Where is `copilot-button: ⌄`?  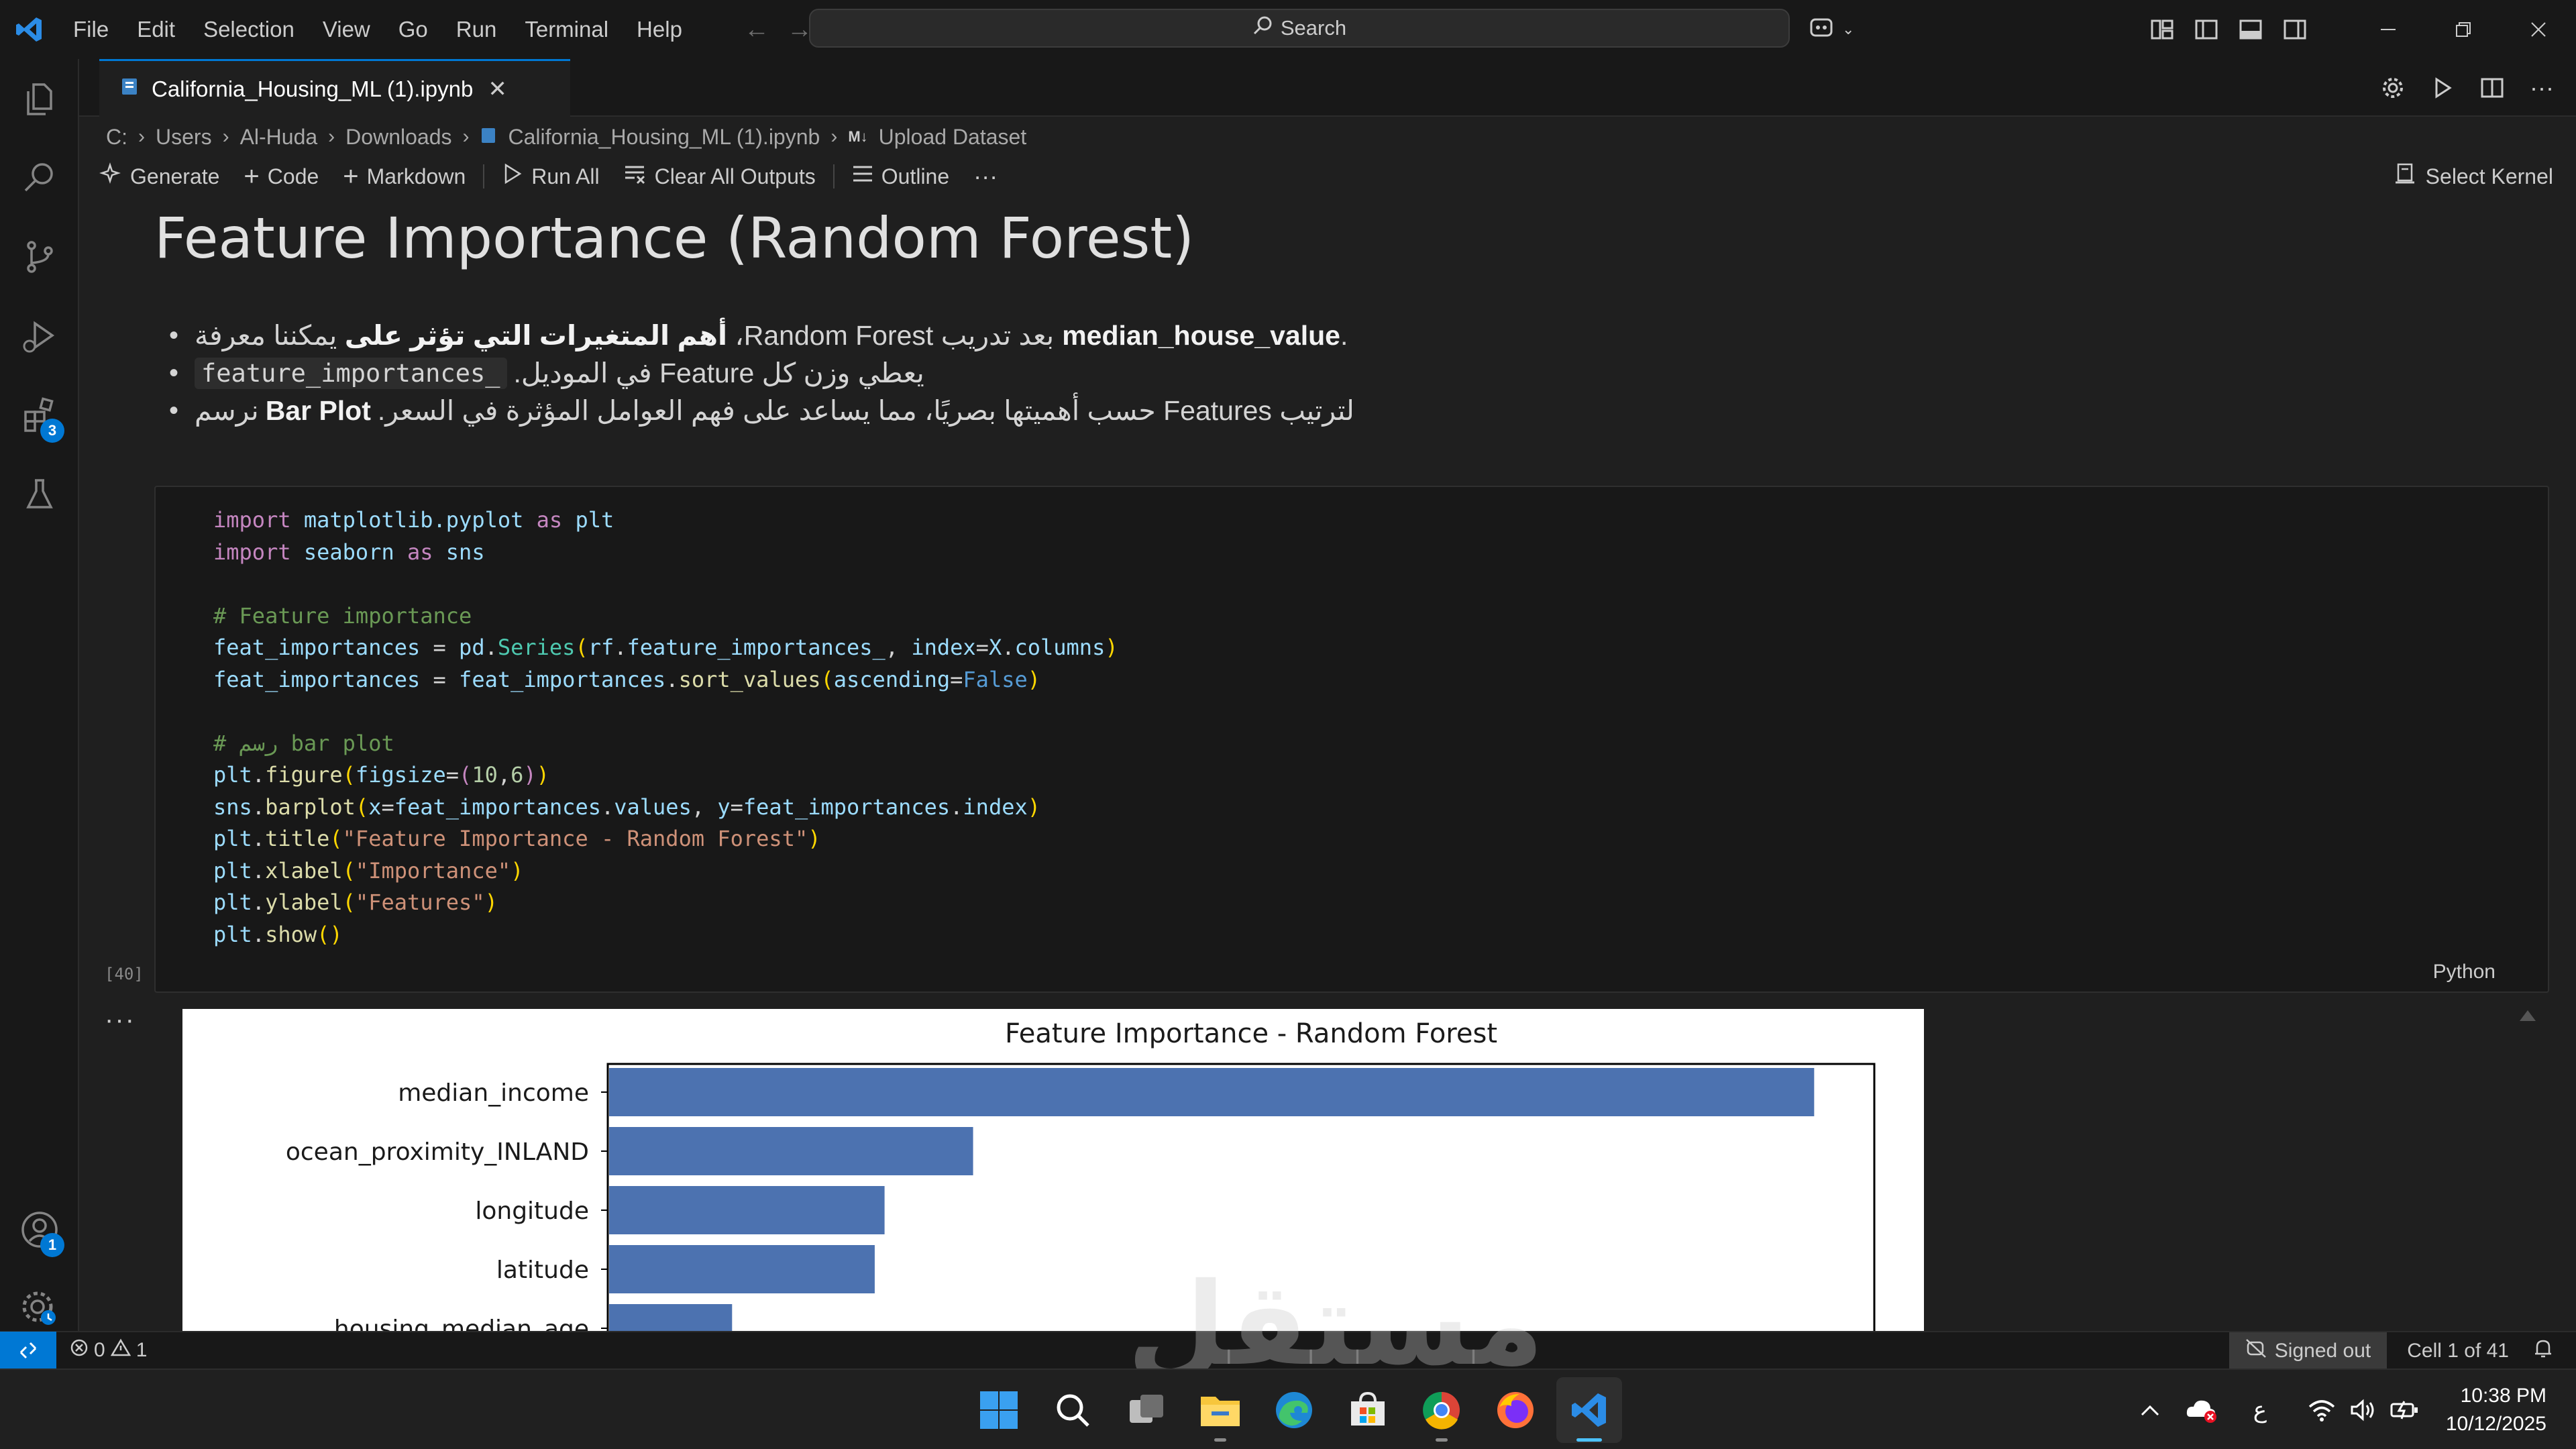 copilot-button: ⌄ is located at coordinates (1830, 29).